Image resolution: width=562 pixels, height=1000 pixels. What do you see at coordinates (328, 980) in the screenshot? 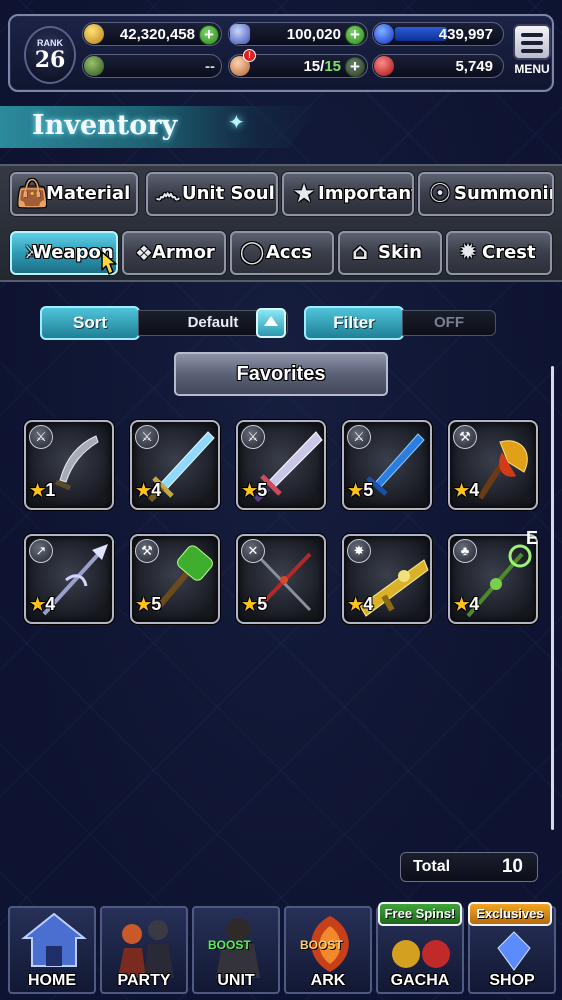
I see `nav-label: ARK` at bounding box center [328, 980].